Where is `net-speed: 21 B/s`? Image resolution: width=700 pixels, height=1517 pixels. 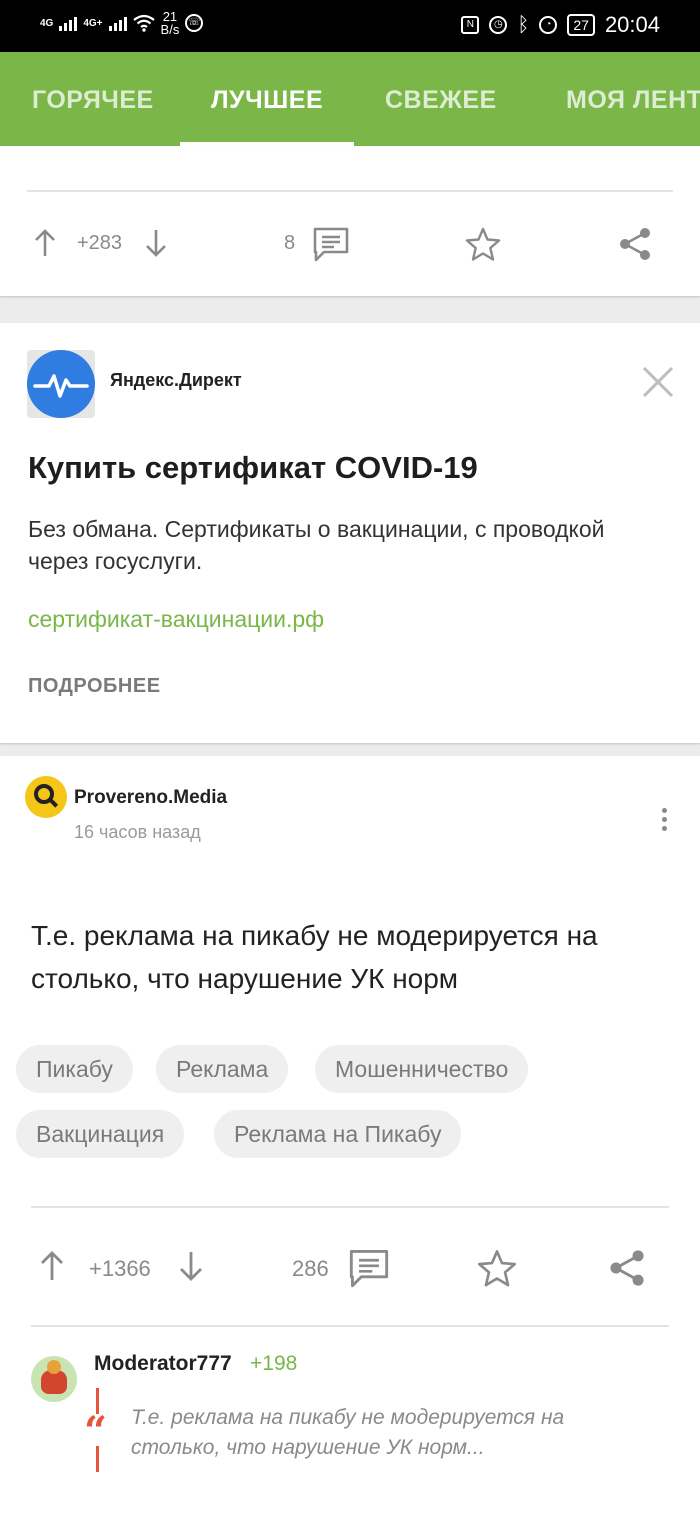
net-speed: 21 B/s is located at coordinates (170, 23).